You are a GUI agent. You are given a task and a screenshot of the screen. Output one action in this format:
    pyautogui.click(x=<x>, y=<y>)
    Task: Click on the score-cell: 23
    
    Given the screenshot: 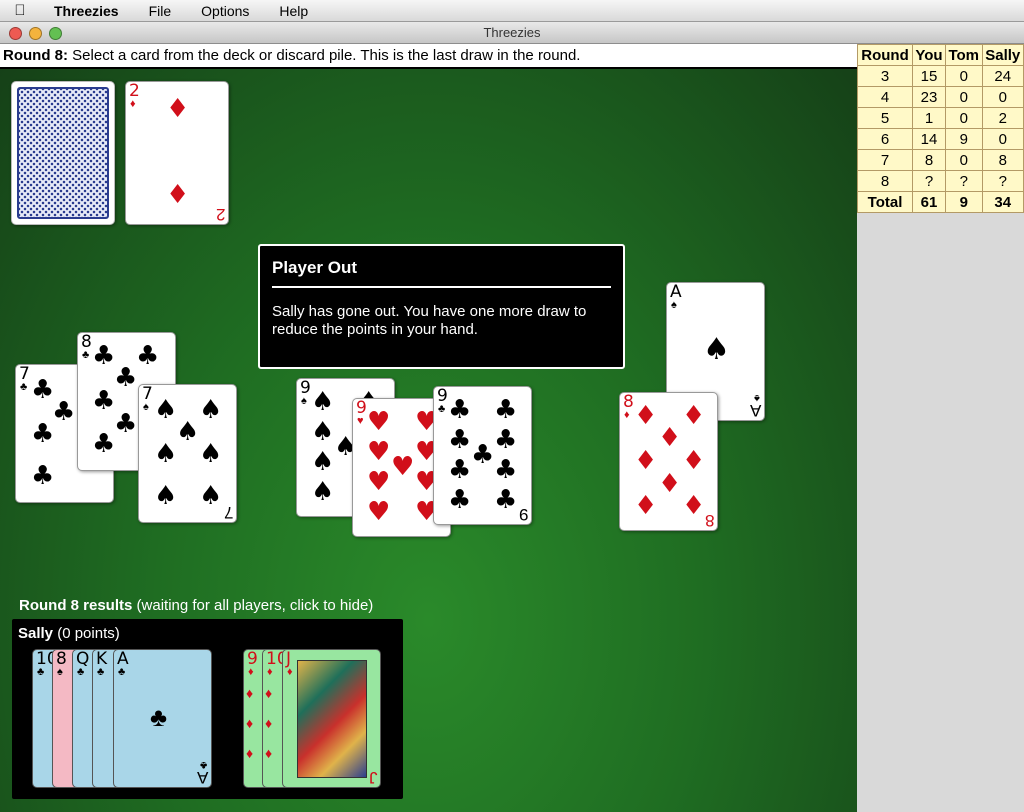 What is the action you would take?
    pyautogui.click(x=929, y=97)
    